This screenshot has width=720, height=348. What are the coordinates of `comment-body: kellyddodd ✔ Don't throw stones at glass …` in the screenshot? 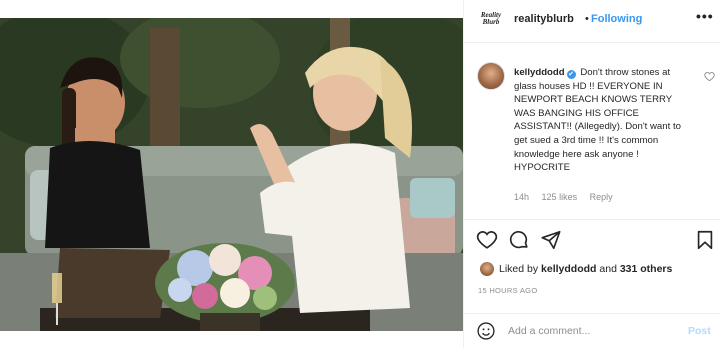 It's located at (604, 120).